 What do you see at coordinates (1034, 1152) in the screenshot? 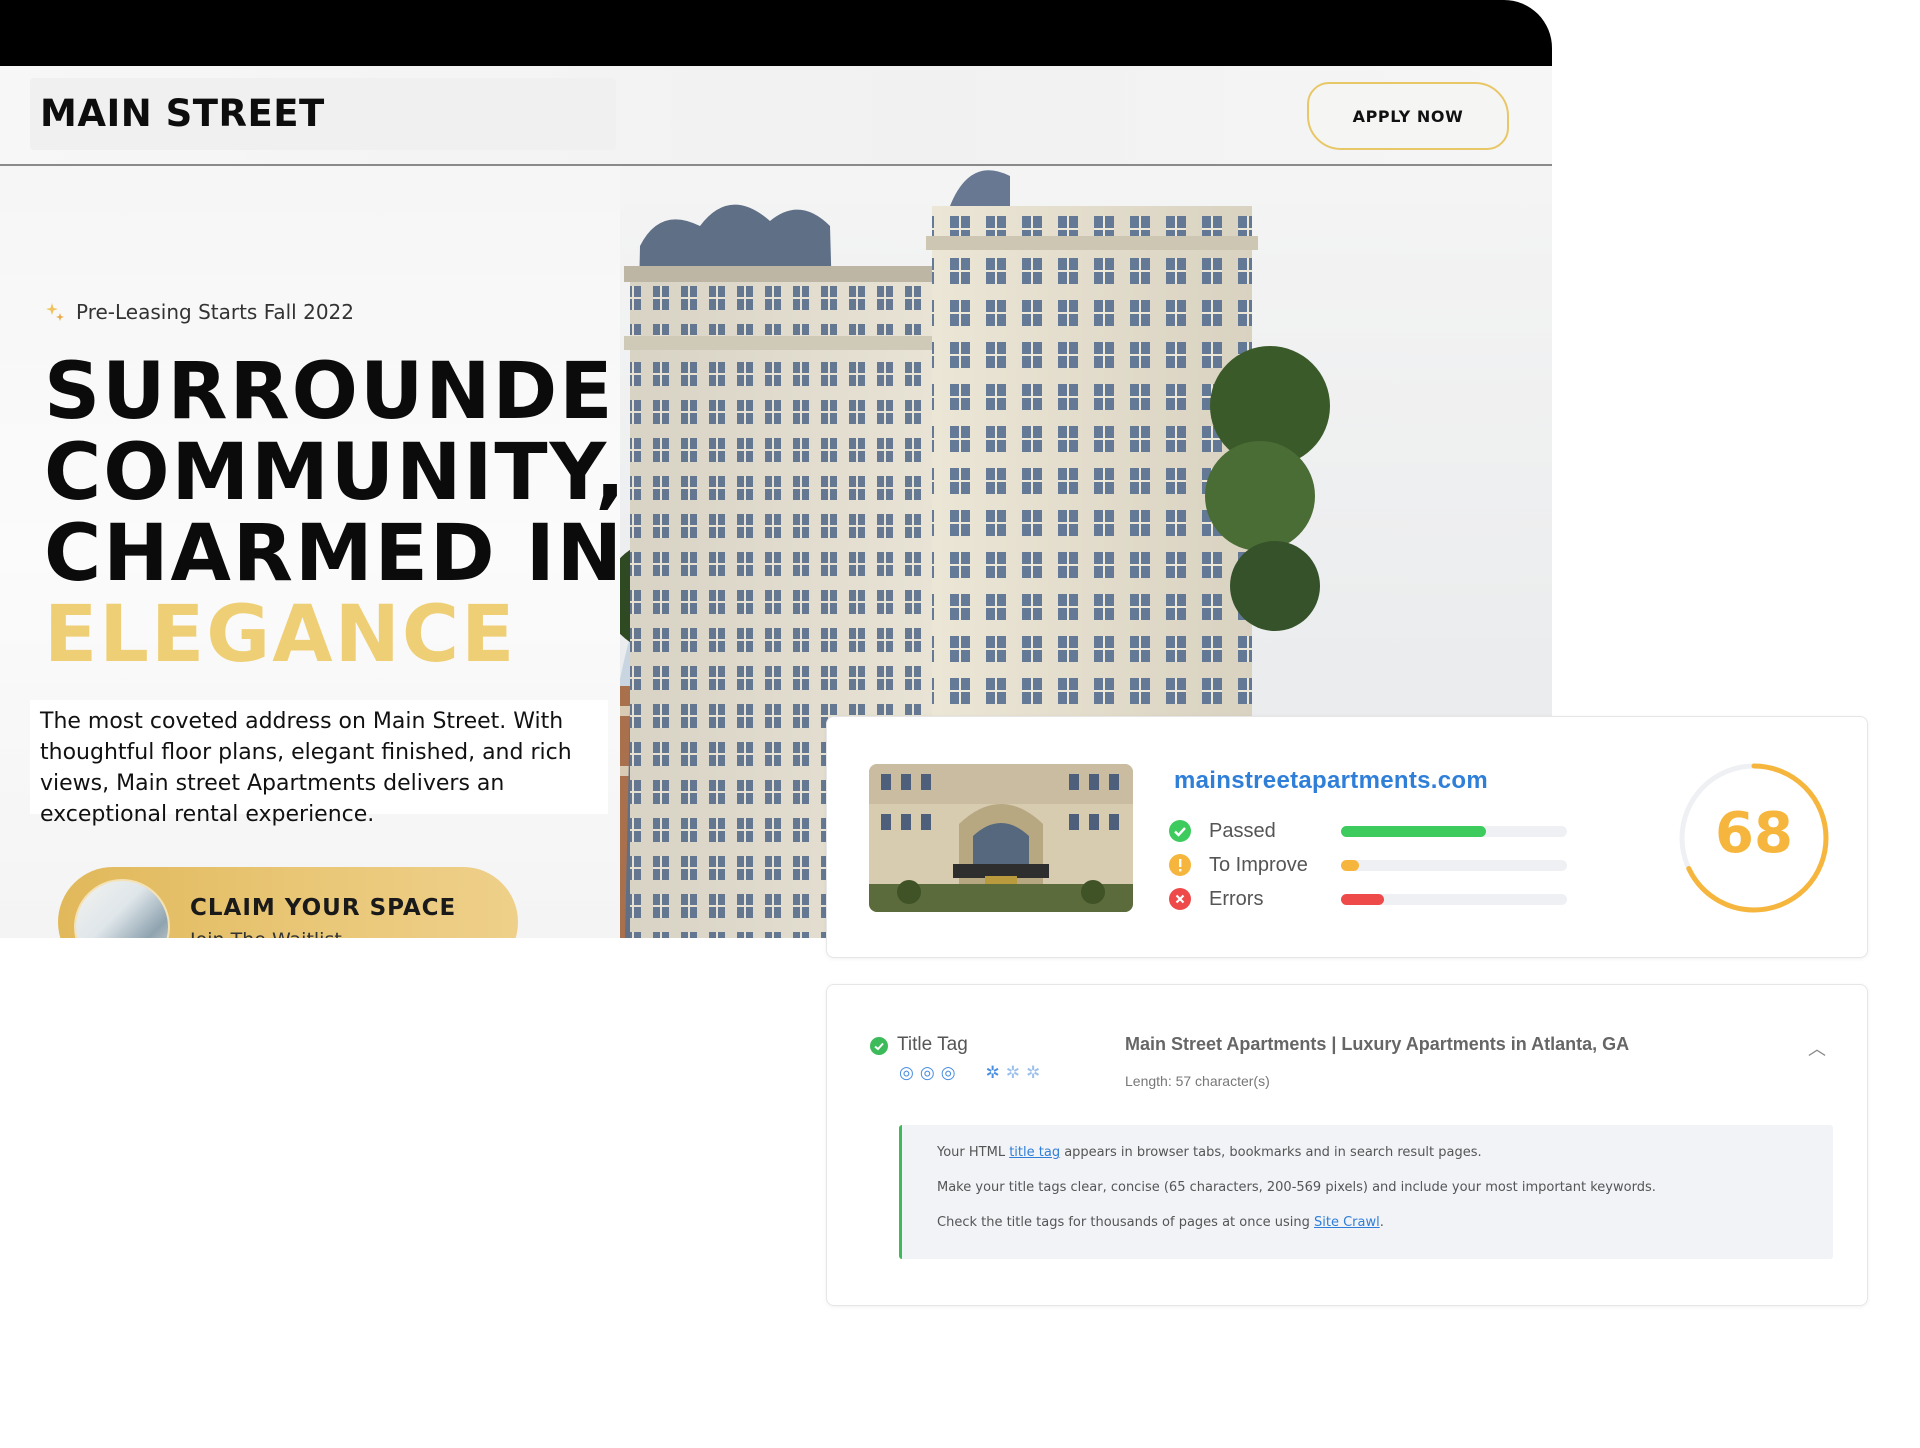
I see `title-tag-link: title tag` at bounding box center [1034, 1152].